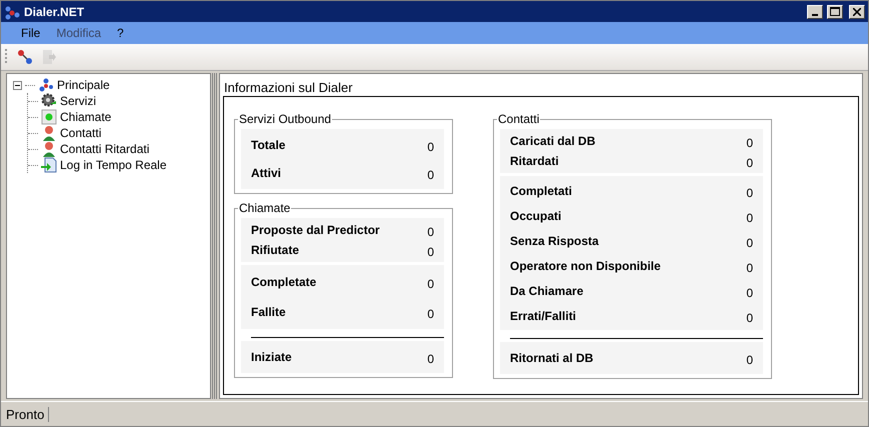 This screenshot has width=869, height=427. What do you see at coordinates (86, 117) in the screenshot?
I see `tree-item: Chiamate` at bounding box center [86, 117].